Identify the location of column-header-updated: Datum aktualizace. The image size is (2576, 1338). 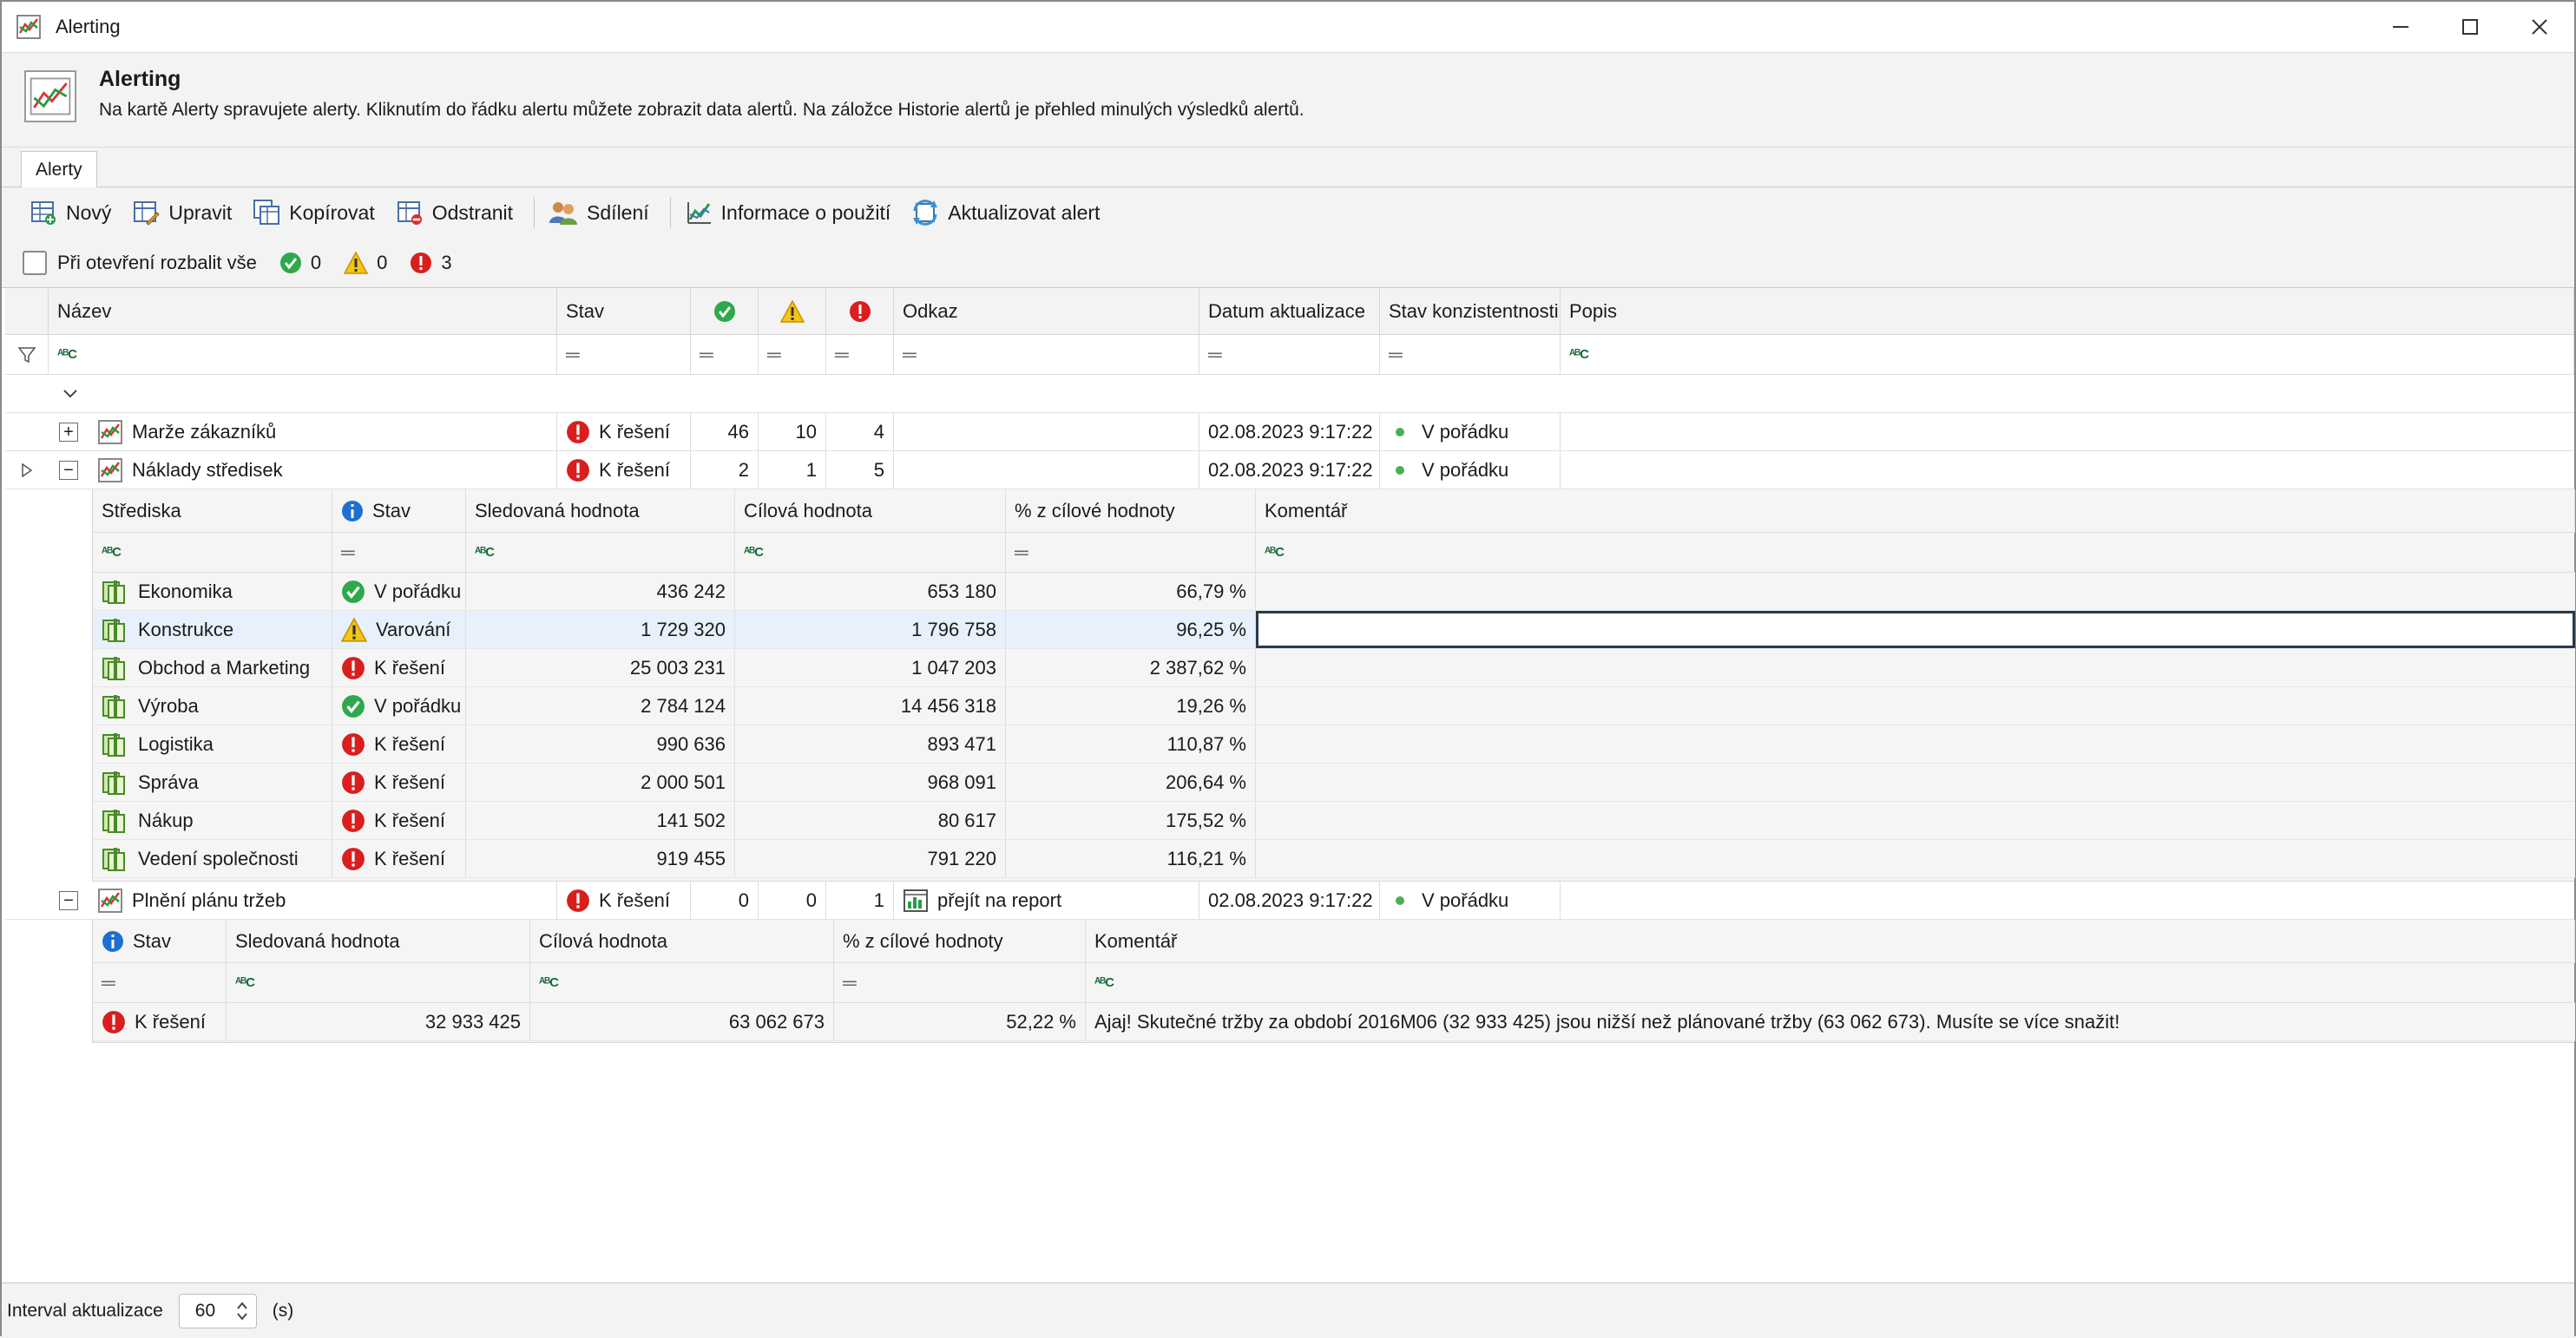
(1289, 311).